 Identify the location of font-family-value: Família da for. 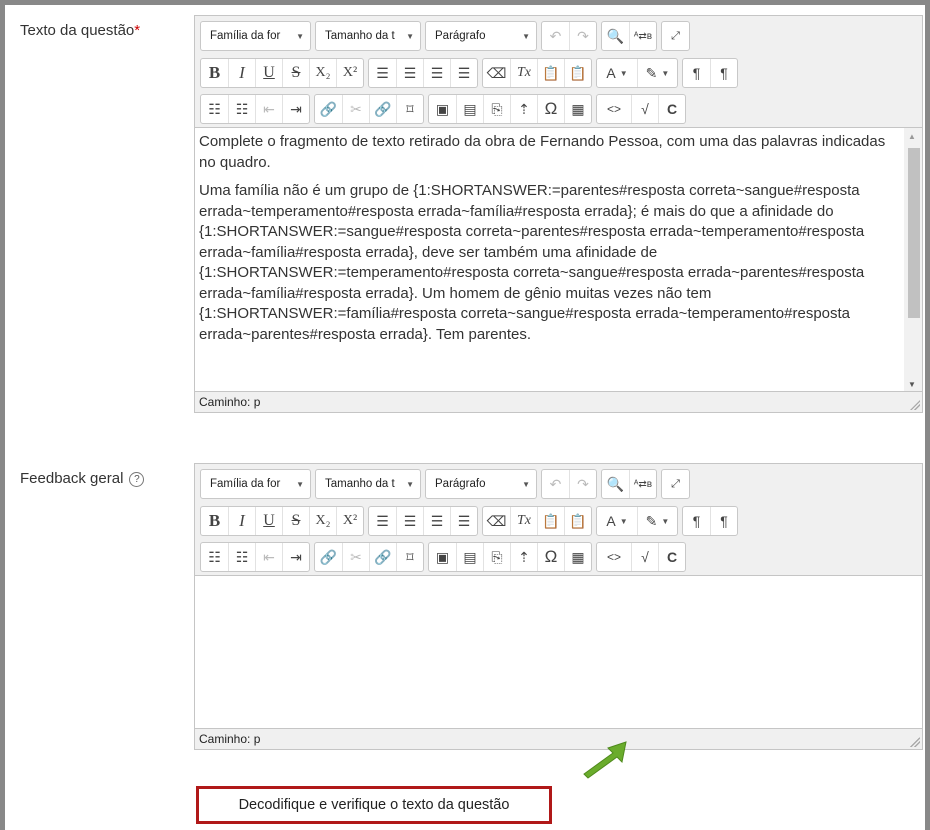
(245, 36).